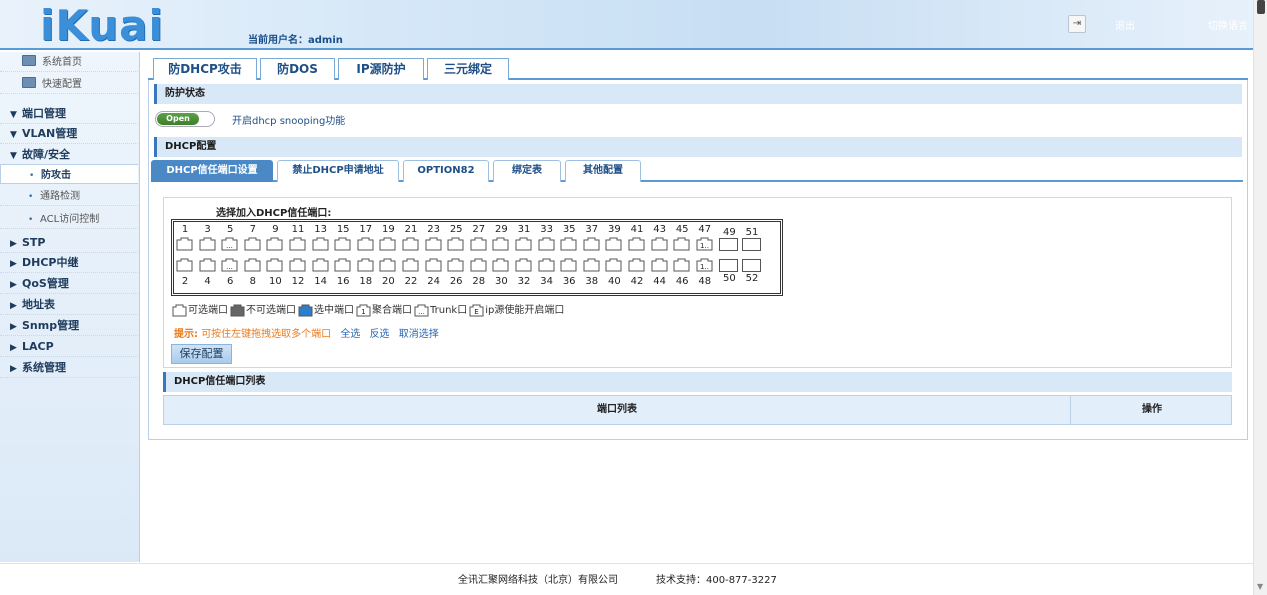 This screenshot has width=1267, height=595. I want to click on column-operation: 操作, so click(1152, 409).